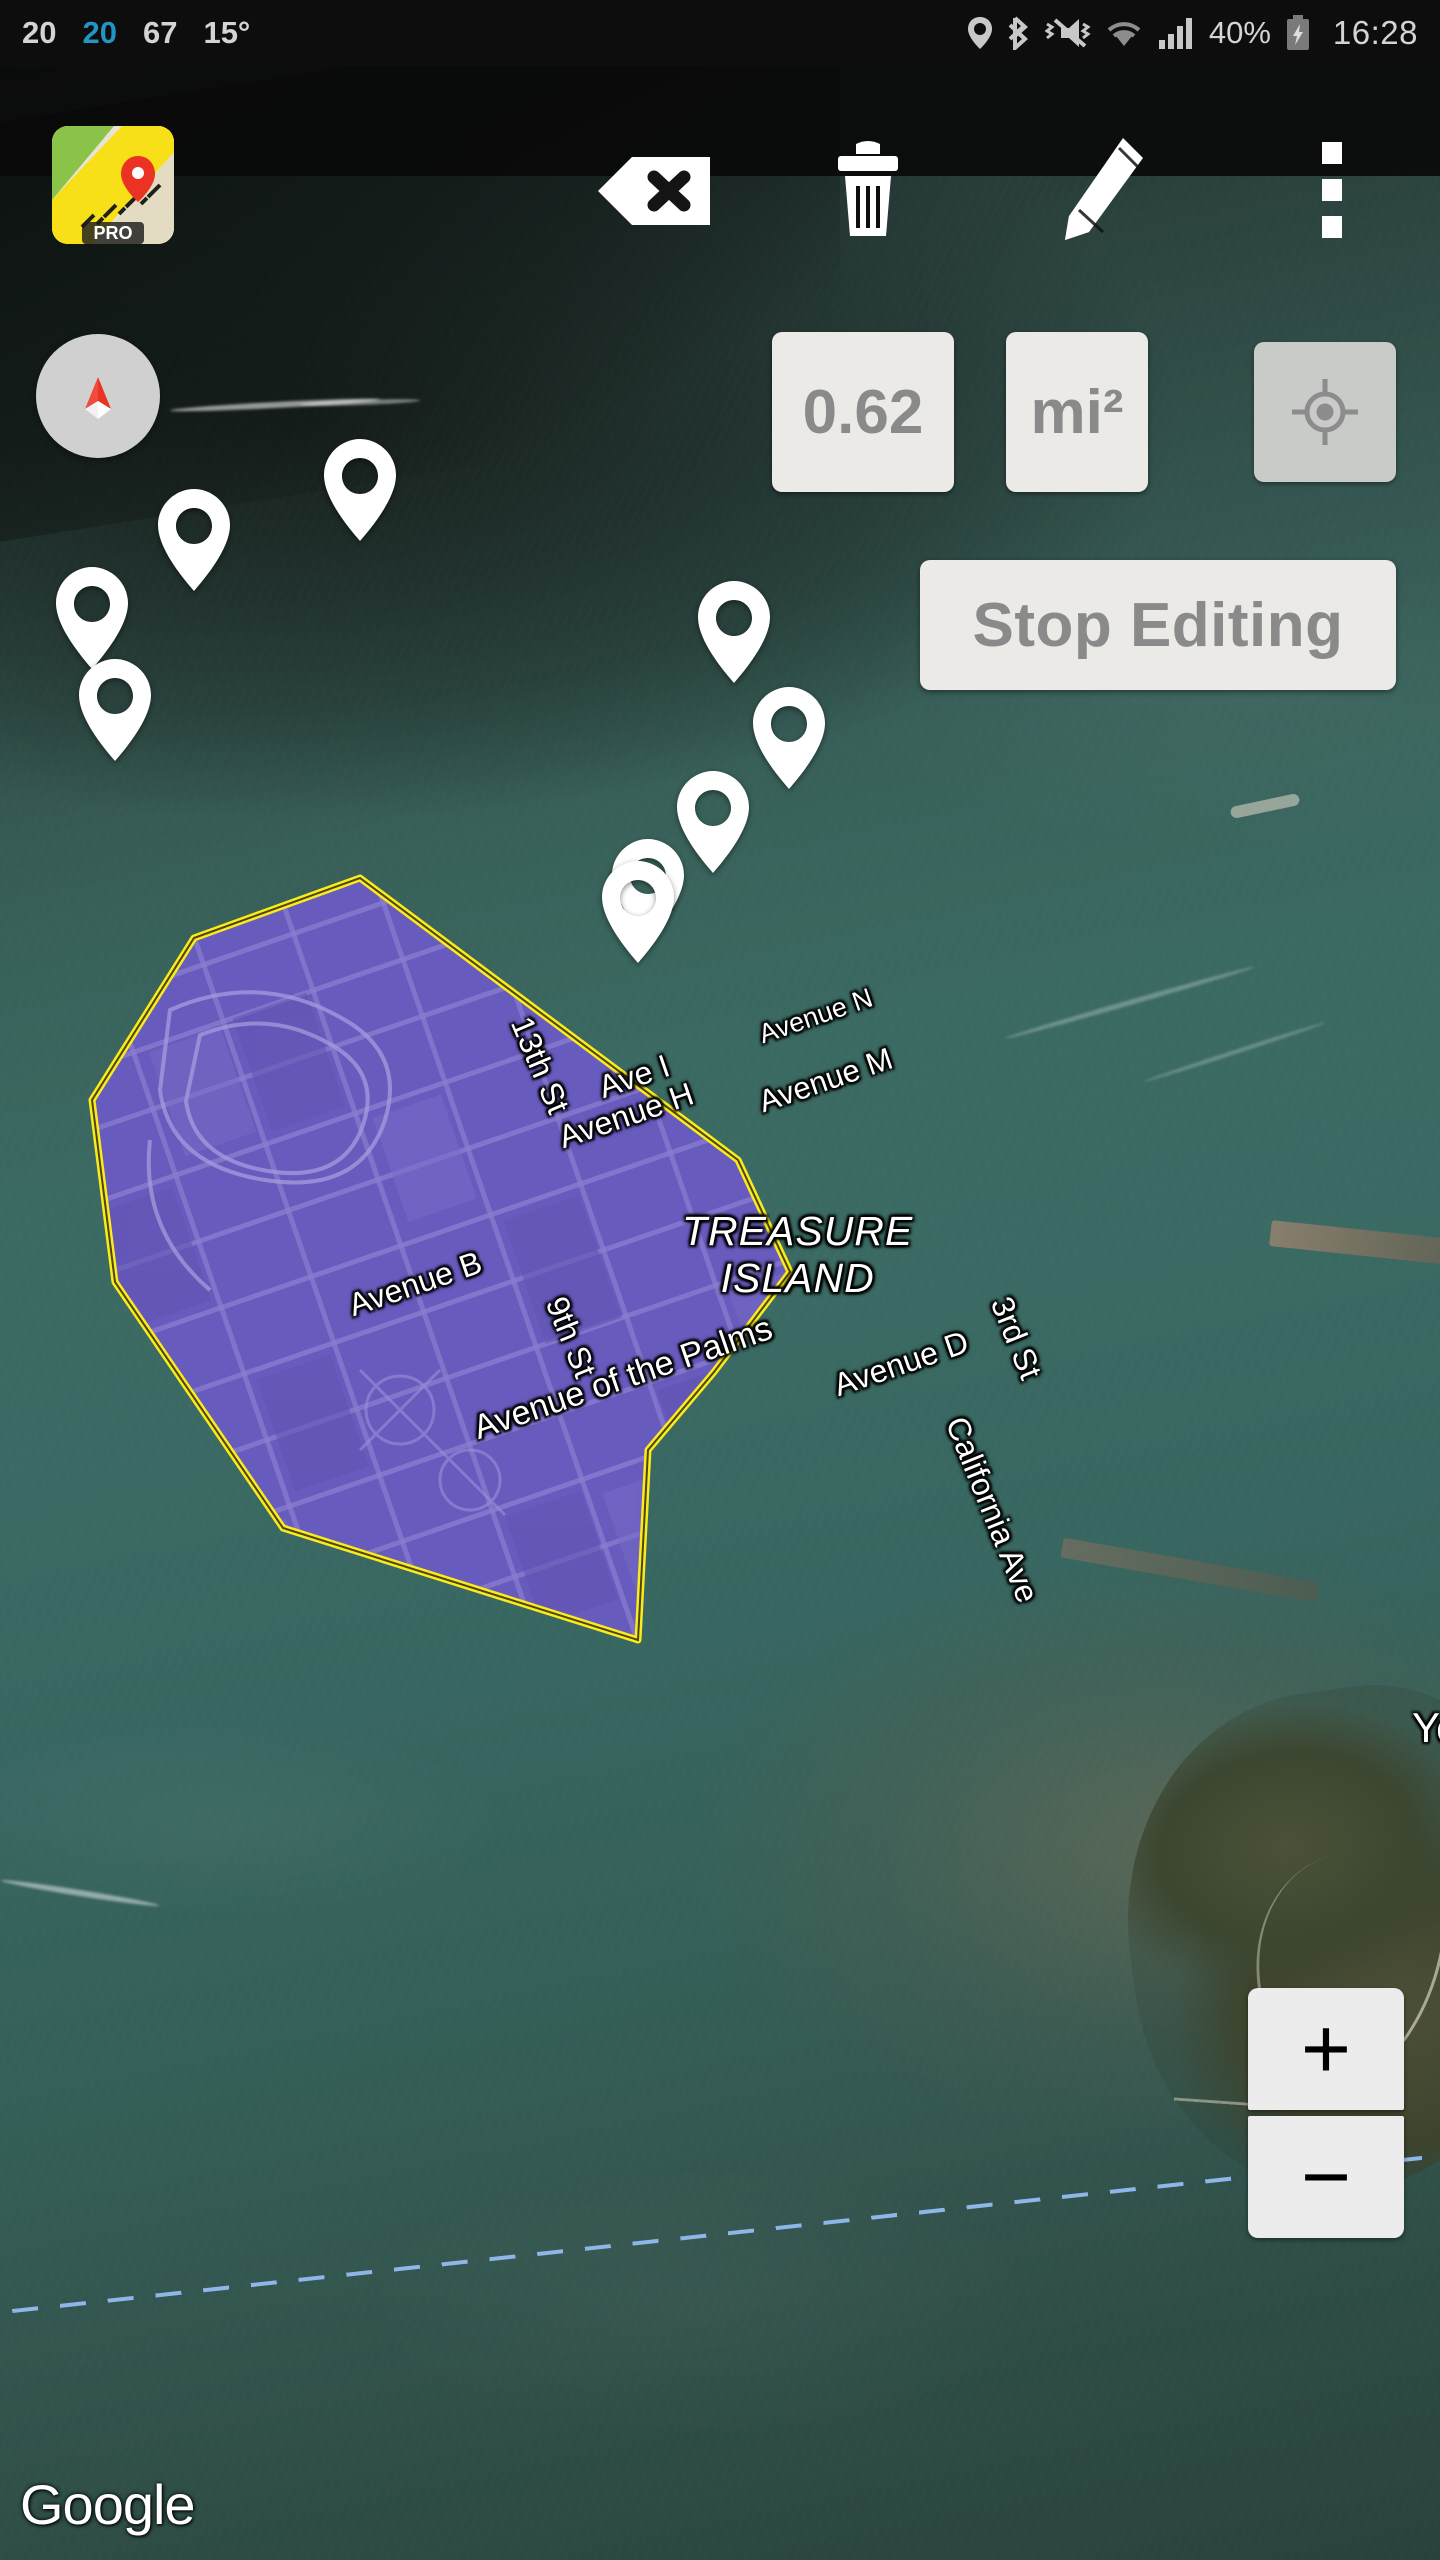  Describe the element at coordinates (1375, 32) in the screenshot. I see `status-clock: 16:28` at that location.